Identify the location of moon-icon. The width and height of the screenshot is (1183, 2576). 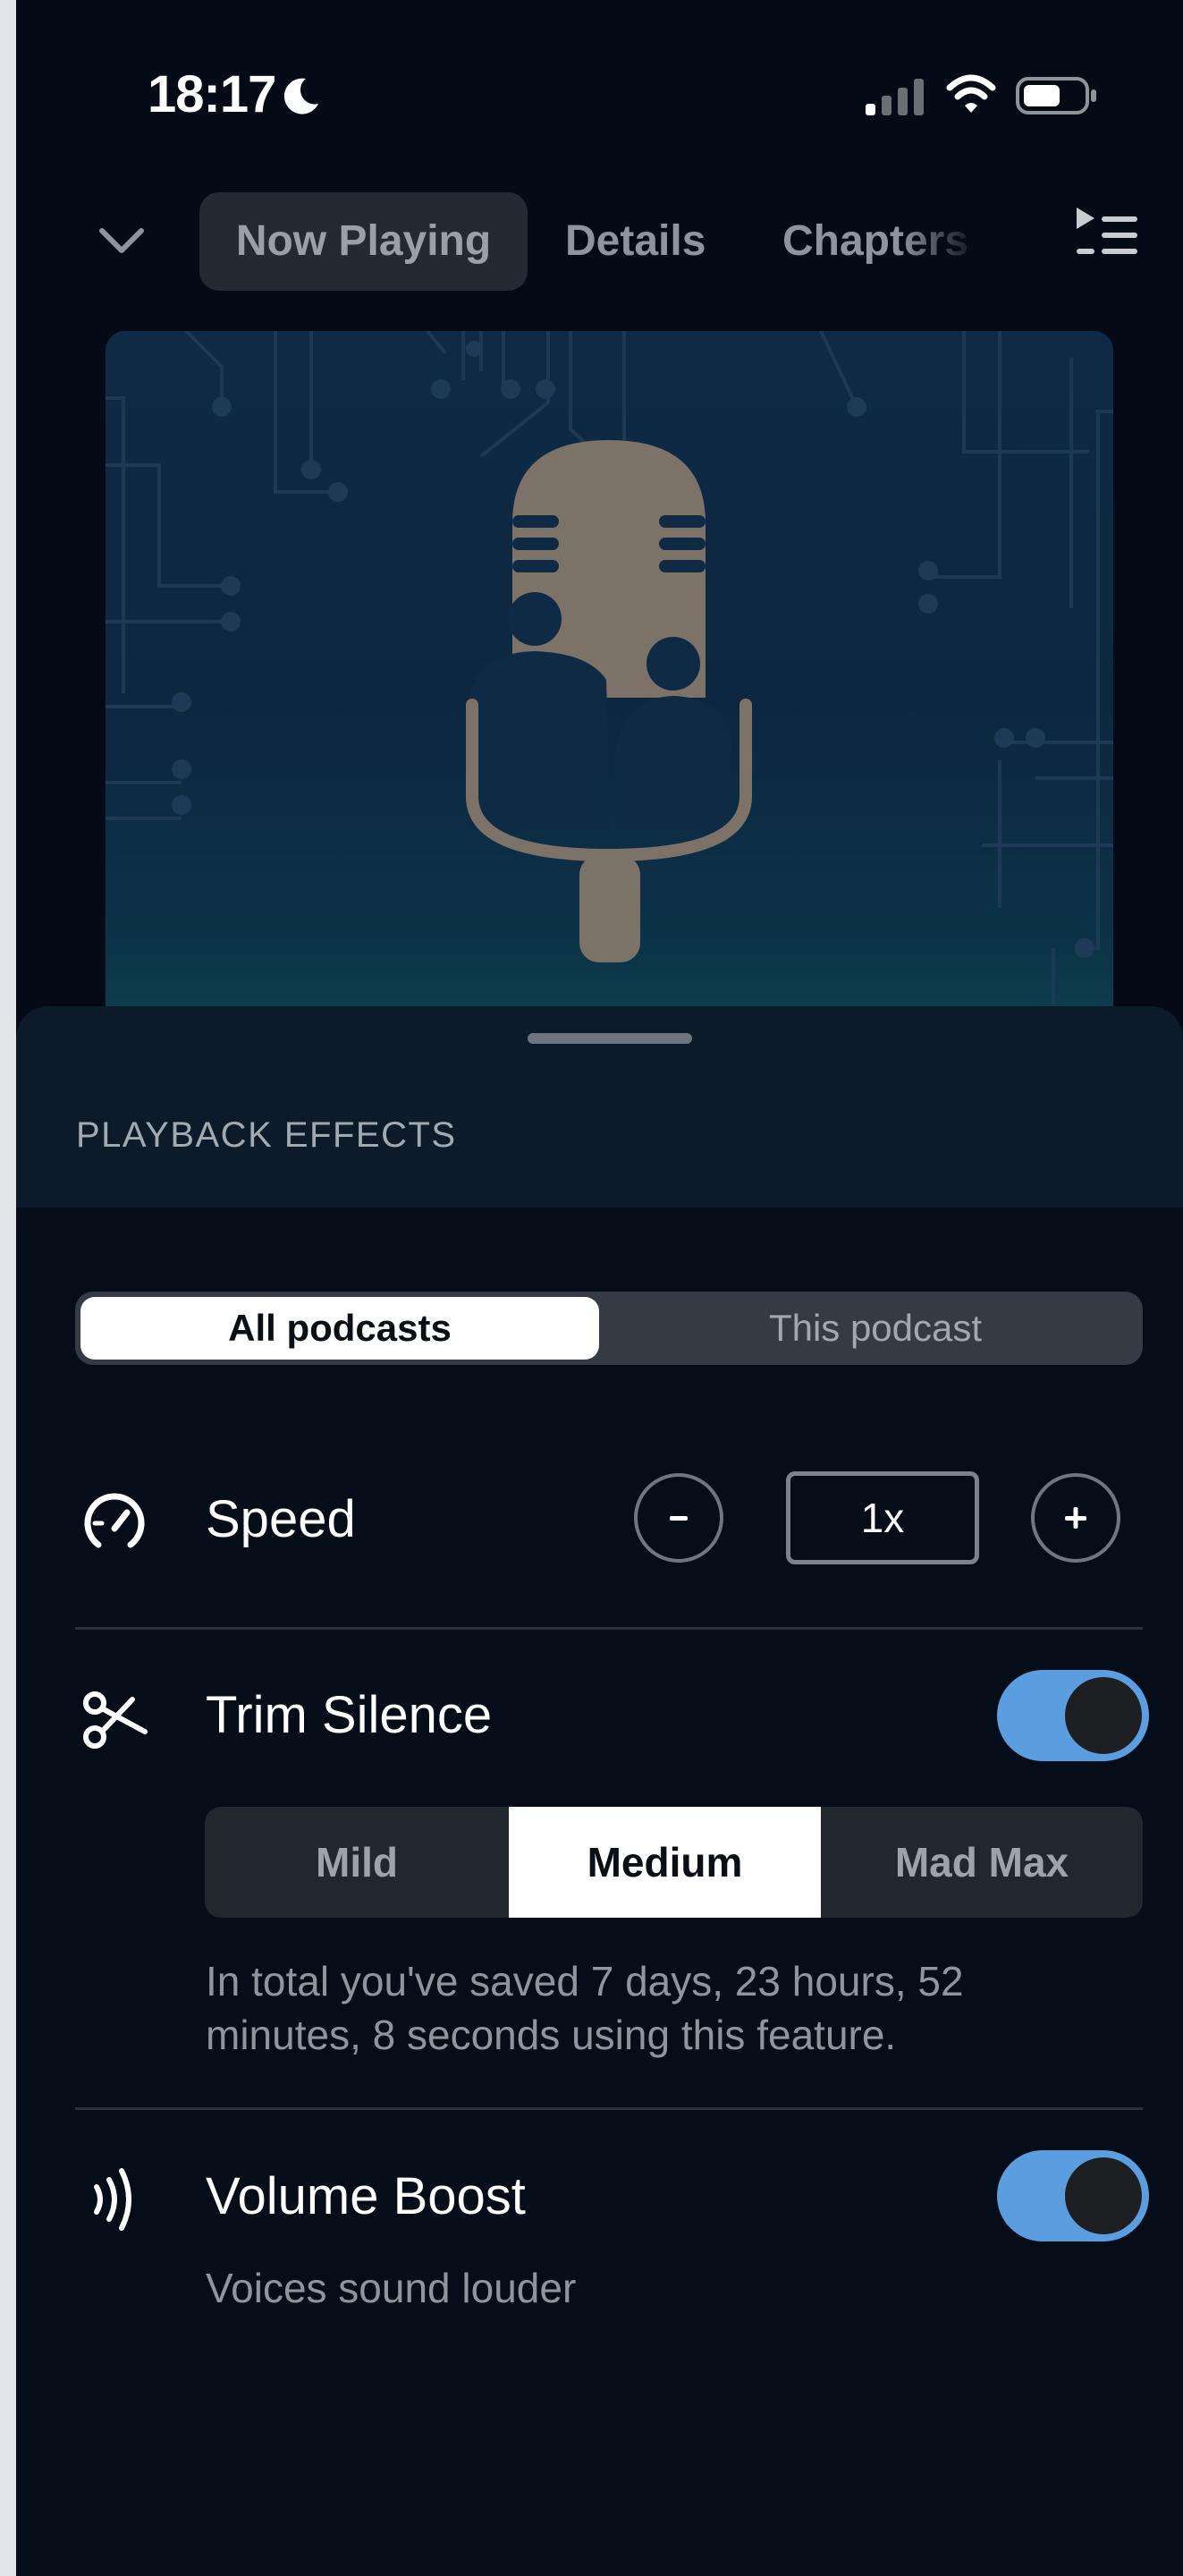
(300, 96).